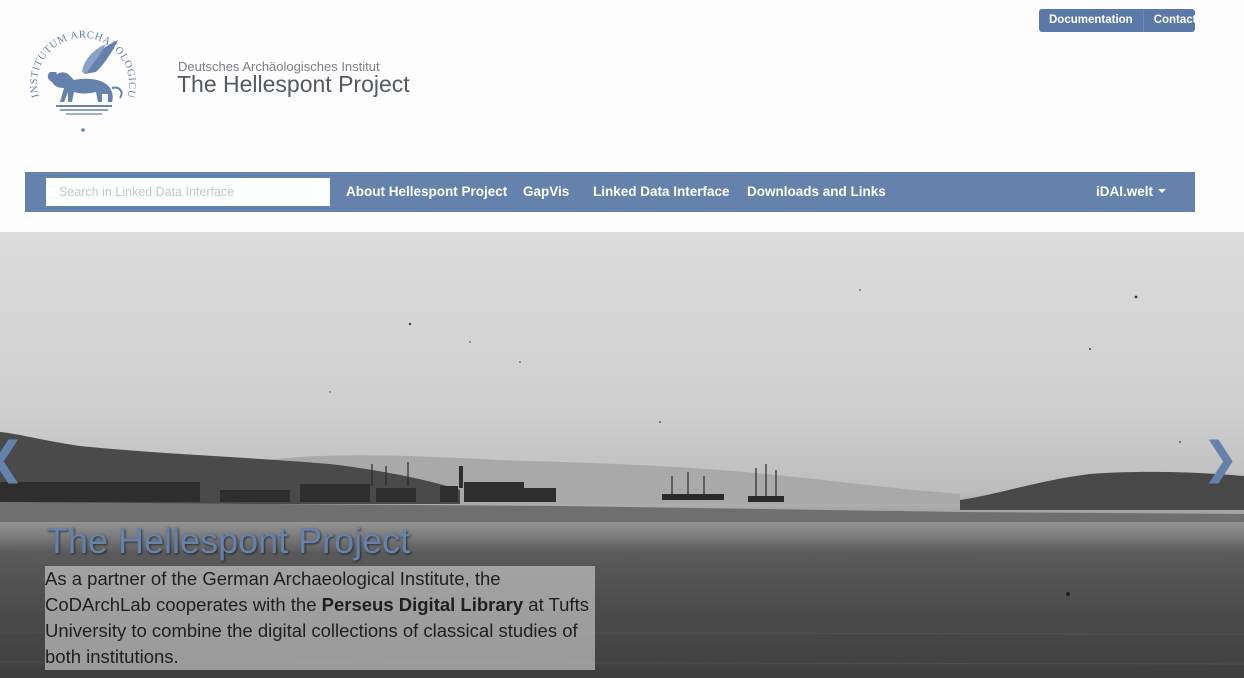 This screenshot has height=678, width=1244. Describe the element at coordinates (423, 604) in the screenshot. I see `perseus-digital-library-link: Perseus Digital Library` at that location.